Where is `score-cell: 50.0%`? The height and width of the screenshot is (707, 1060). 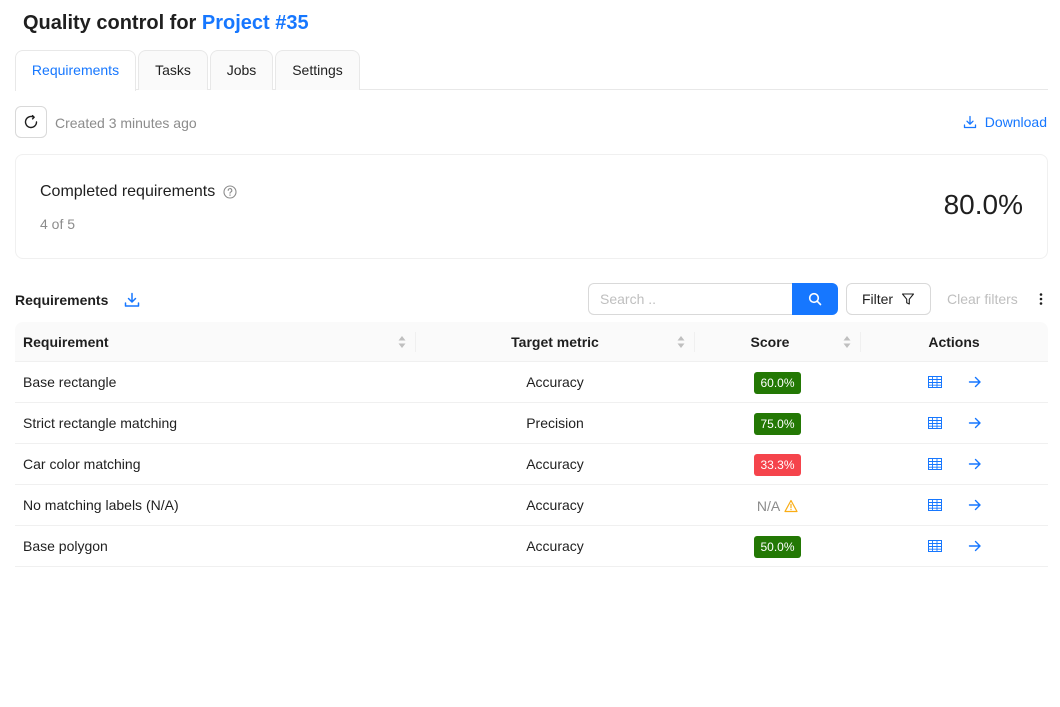
score-cell: 50.0% is located at coordinates (777, 546).